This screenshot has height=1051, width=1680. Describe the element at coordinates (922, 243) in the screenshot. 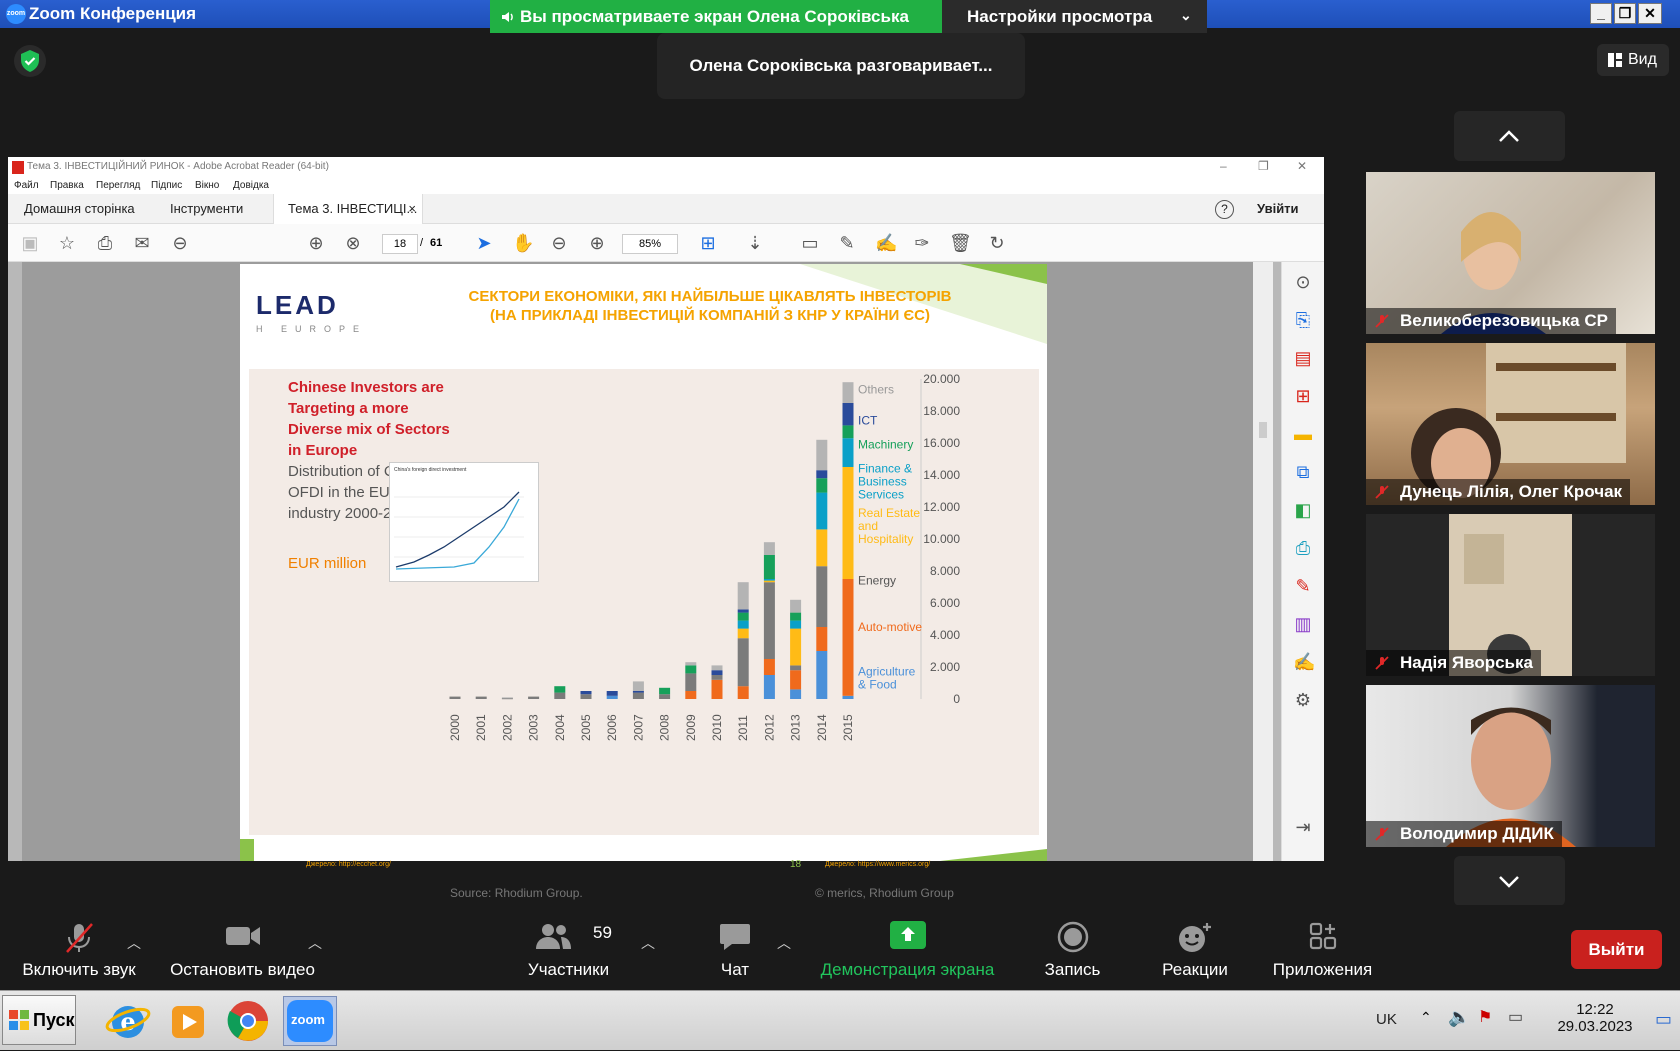

I see `sign-icon: ✑` at that location.